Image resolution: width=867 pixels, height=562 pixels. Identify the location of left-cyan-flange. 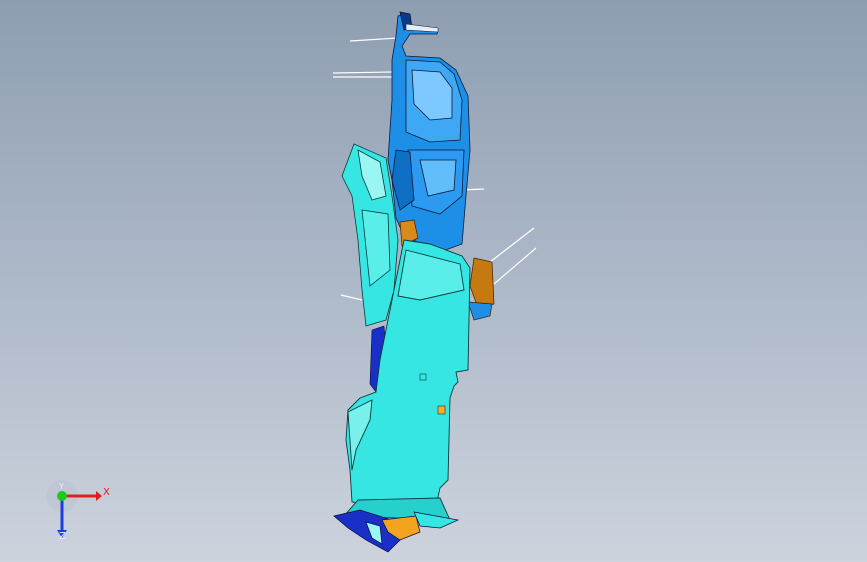
(370, 235).